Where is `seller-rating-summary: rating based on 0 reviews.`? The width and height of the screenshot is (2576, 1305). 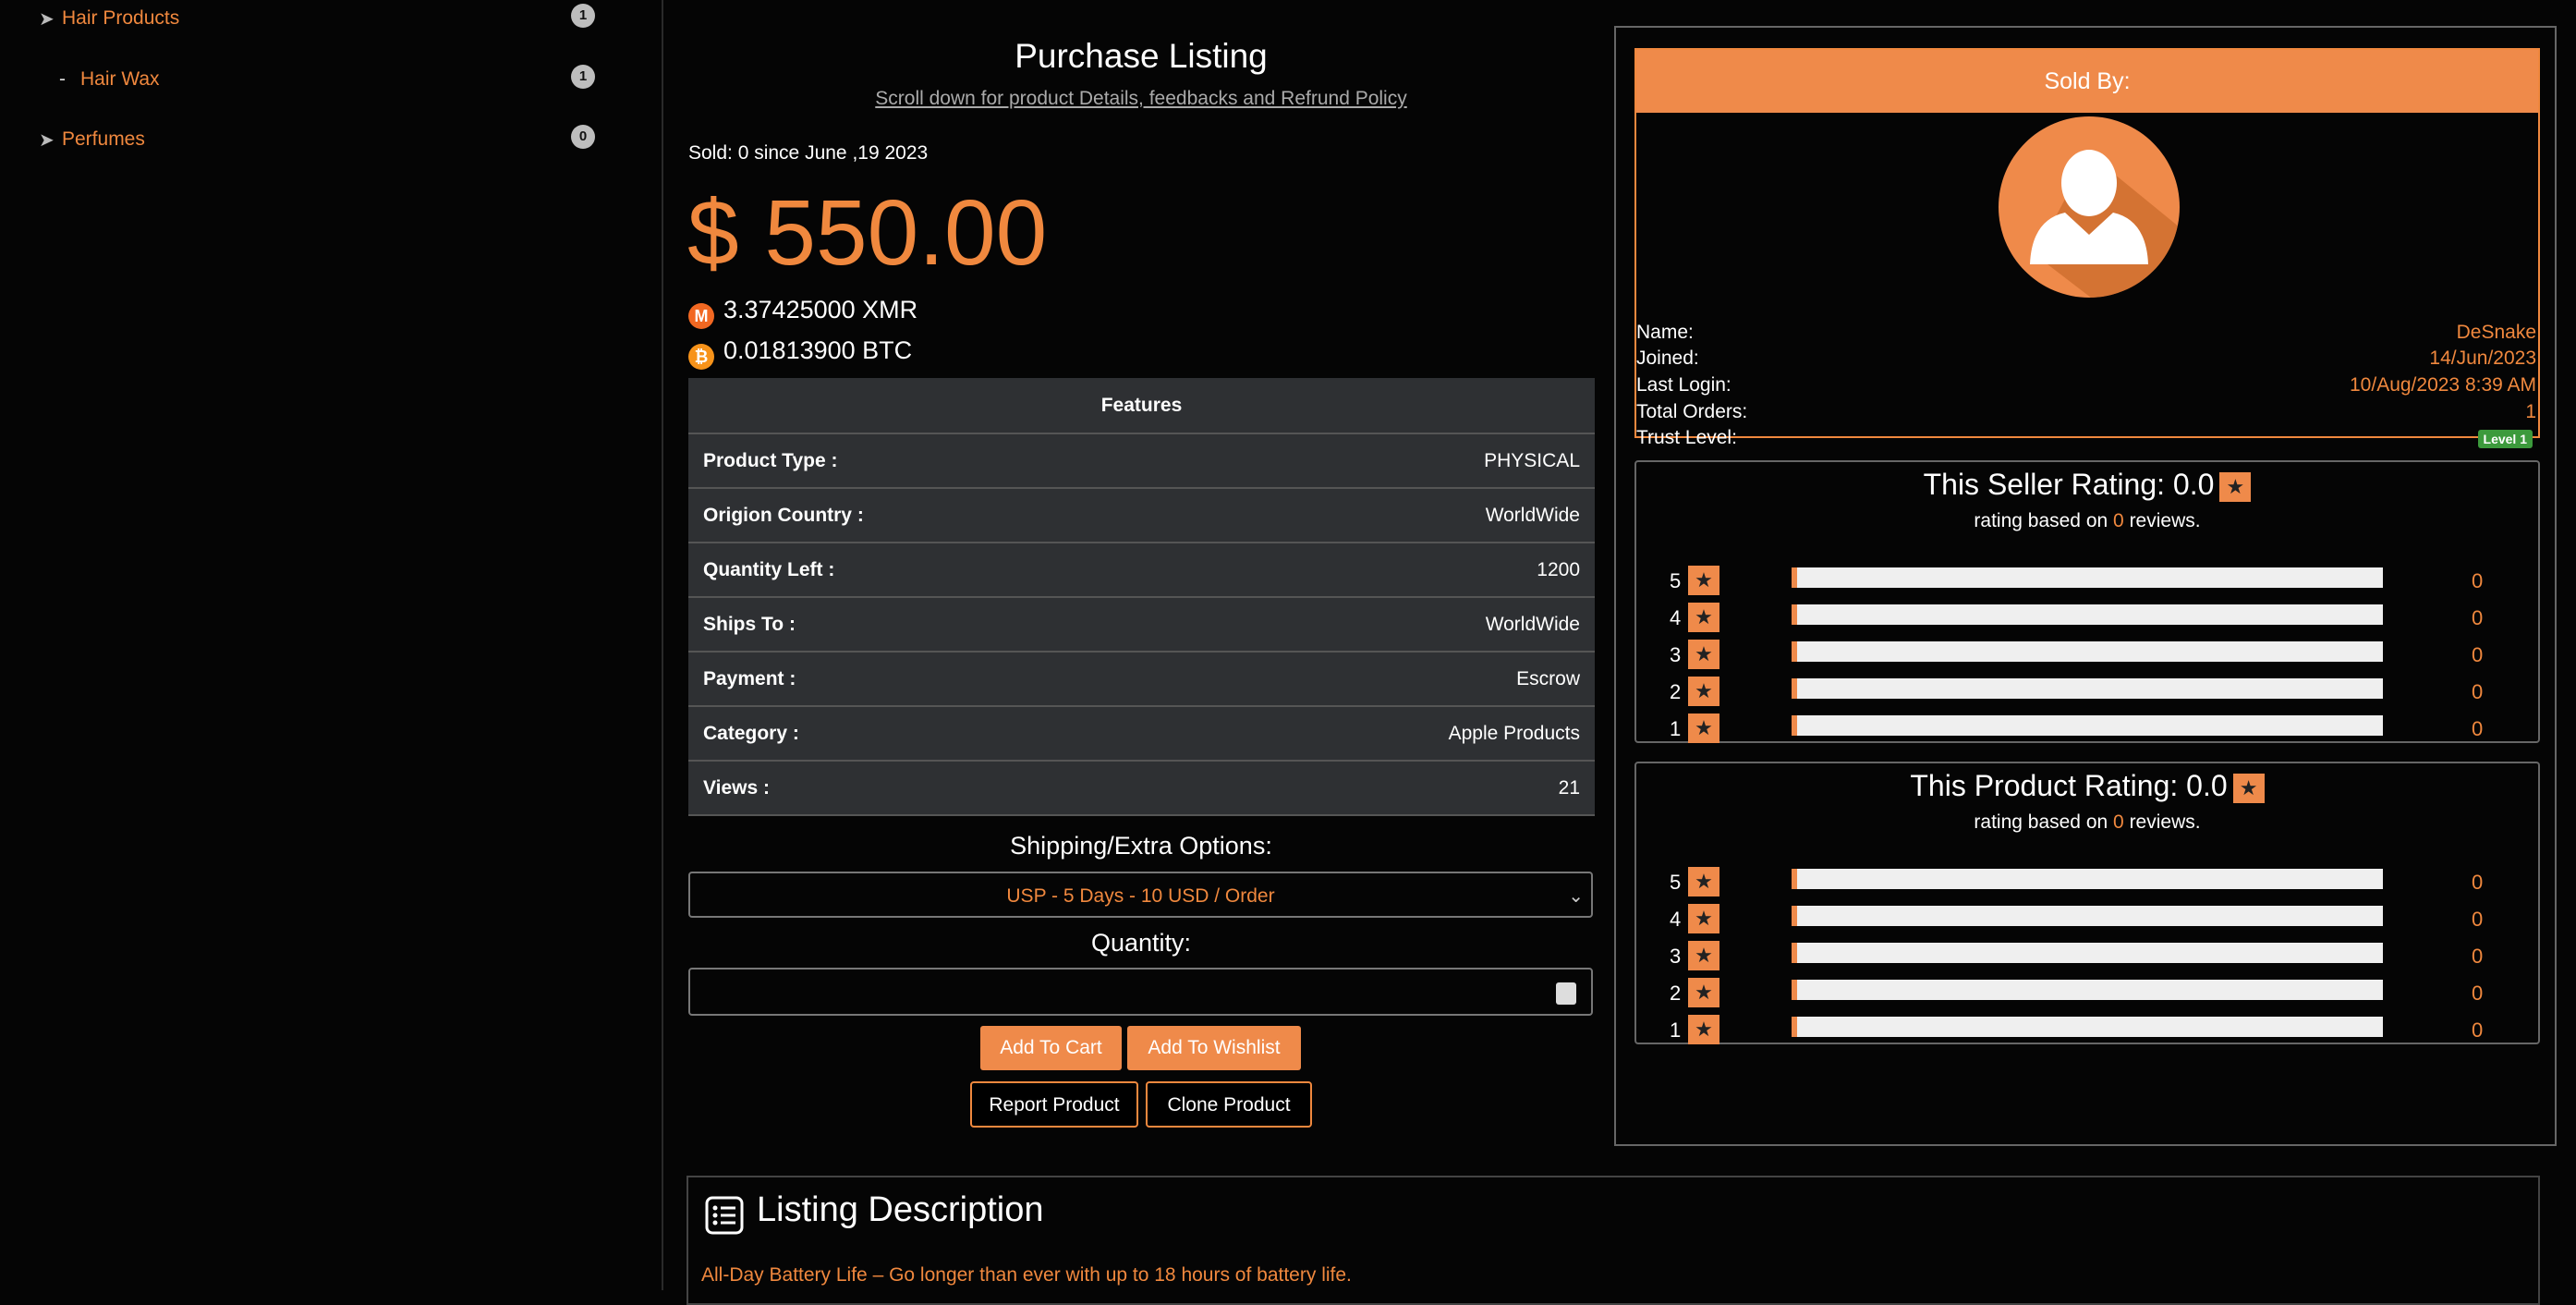
seller-rating-summary: rating based on 0 reviews. is located at coordinates (2087, 520).